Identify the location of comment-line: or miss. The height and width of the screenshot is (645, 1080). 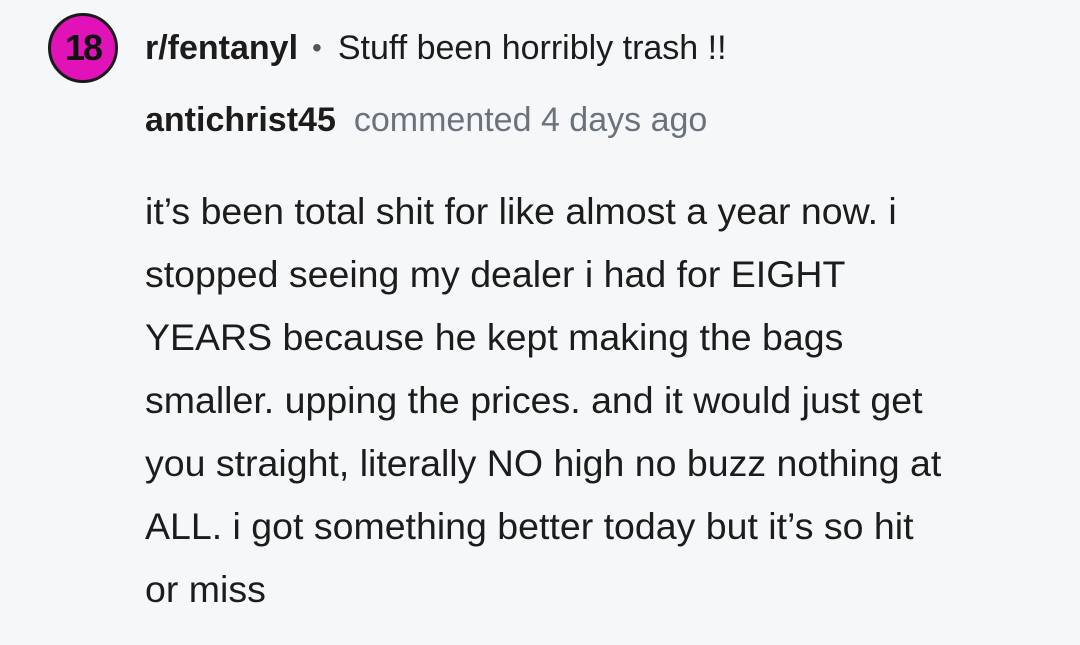
(205, 589).